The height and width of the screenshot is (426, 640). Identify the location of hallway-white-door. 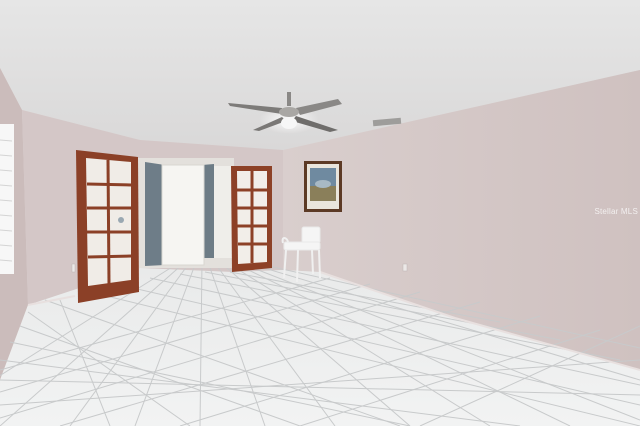
(183, 215).